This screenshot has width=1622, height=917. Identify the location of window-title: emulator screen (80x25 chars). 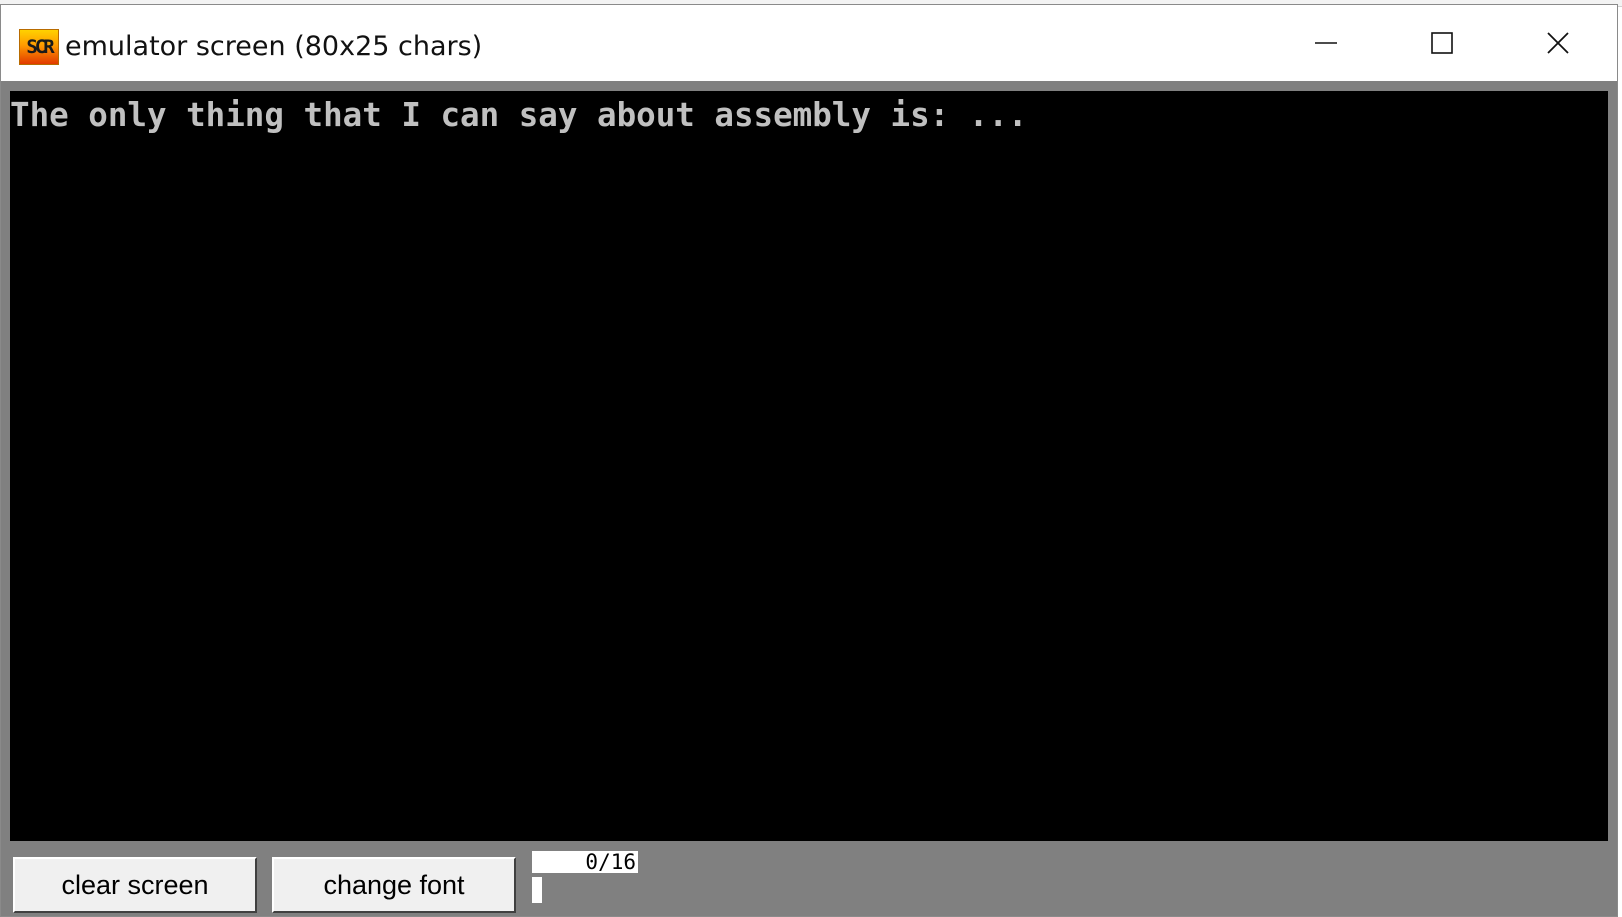
(274, 46).